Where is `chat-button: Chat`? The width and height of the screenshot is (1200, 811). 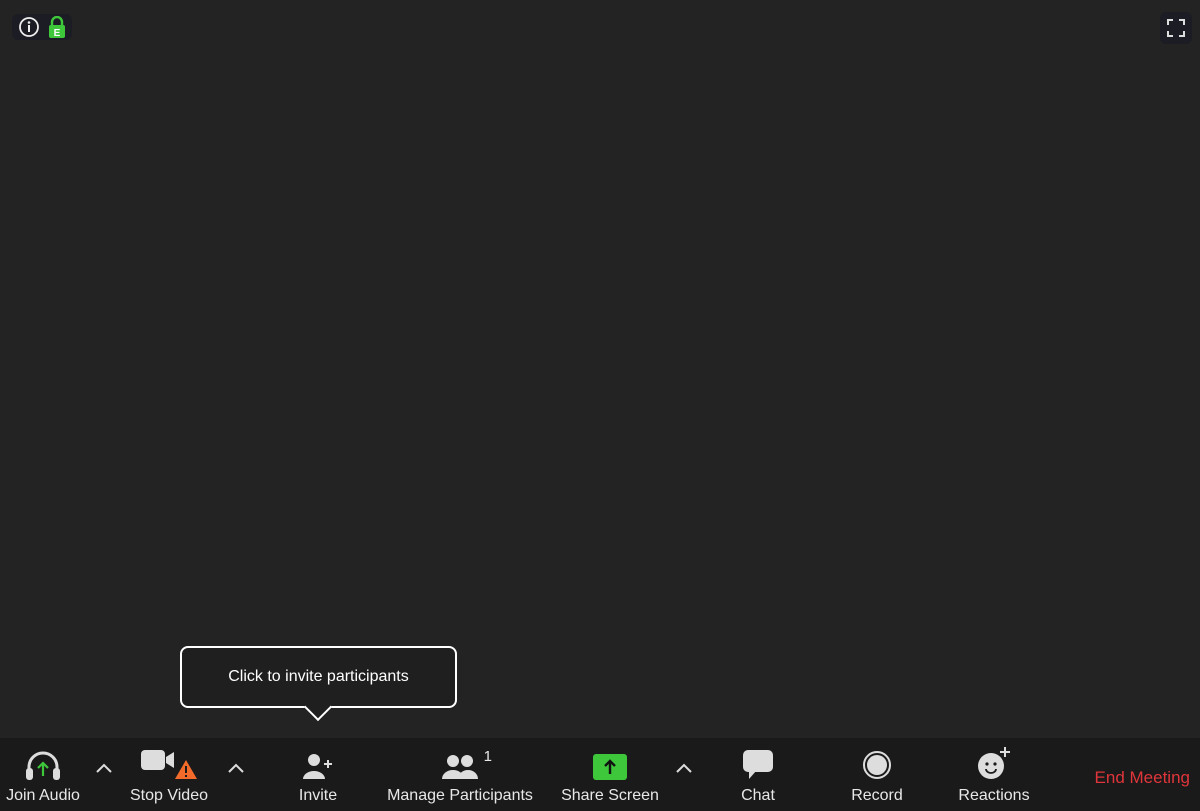
chat-button: Chat is located at coordinates (758, 774).